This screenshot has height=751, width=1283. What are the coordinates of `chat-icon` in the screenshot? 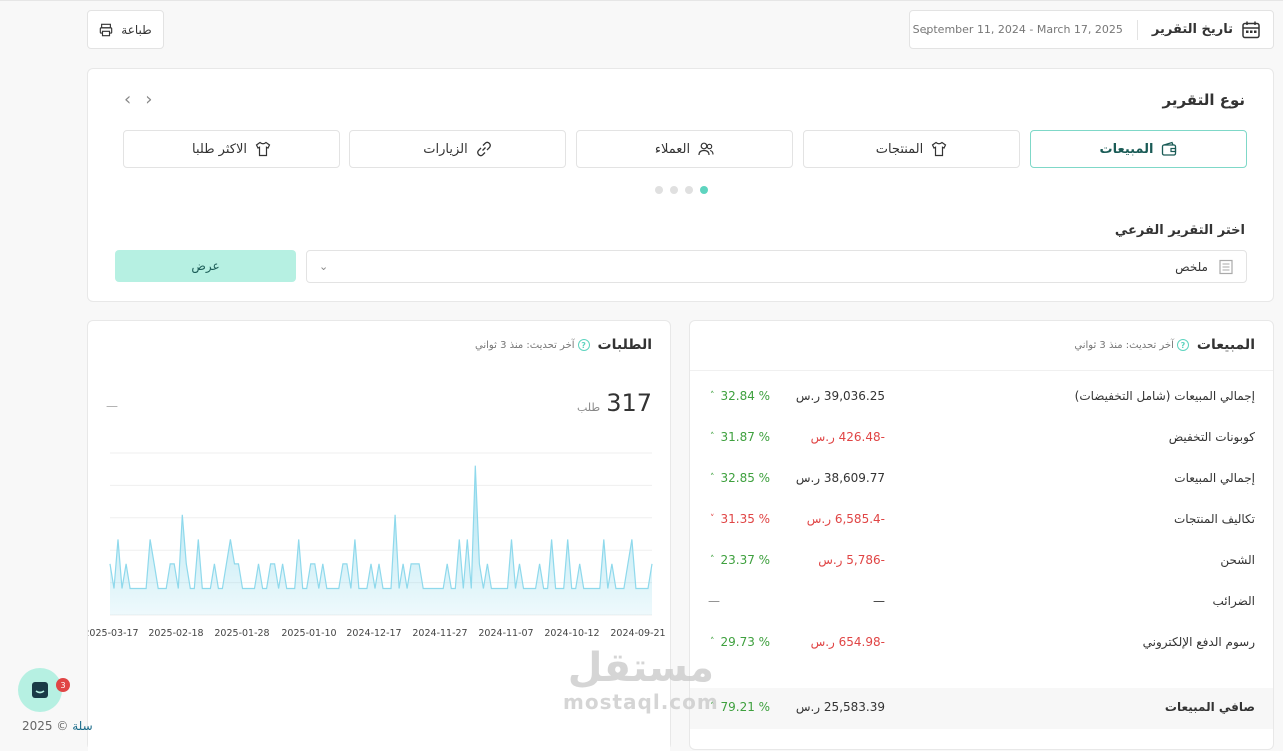 It's located at (40, 690).